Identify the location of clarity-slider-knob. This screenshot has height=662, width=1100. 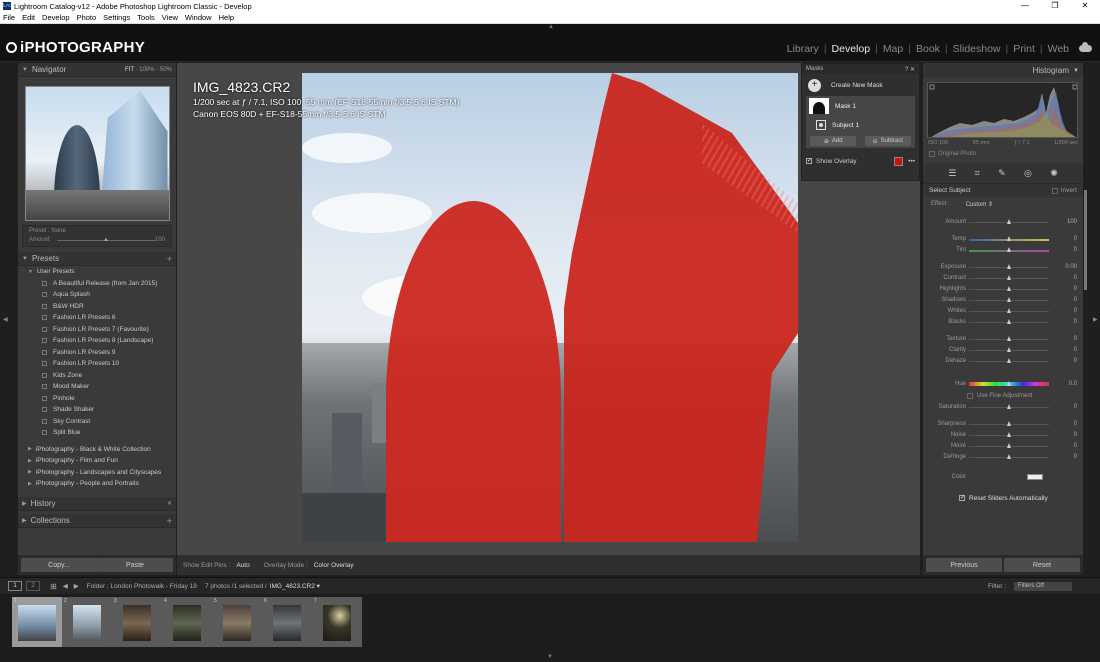
(1008, 349).